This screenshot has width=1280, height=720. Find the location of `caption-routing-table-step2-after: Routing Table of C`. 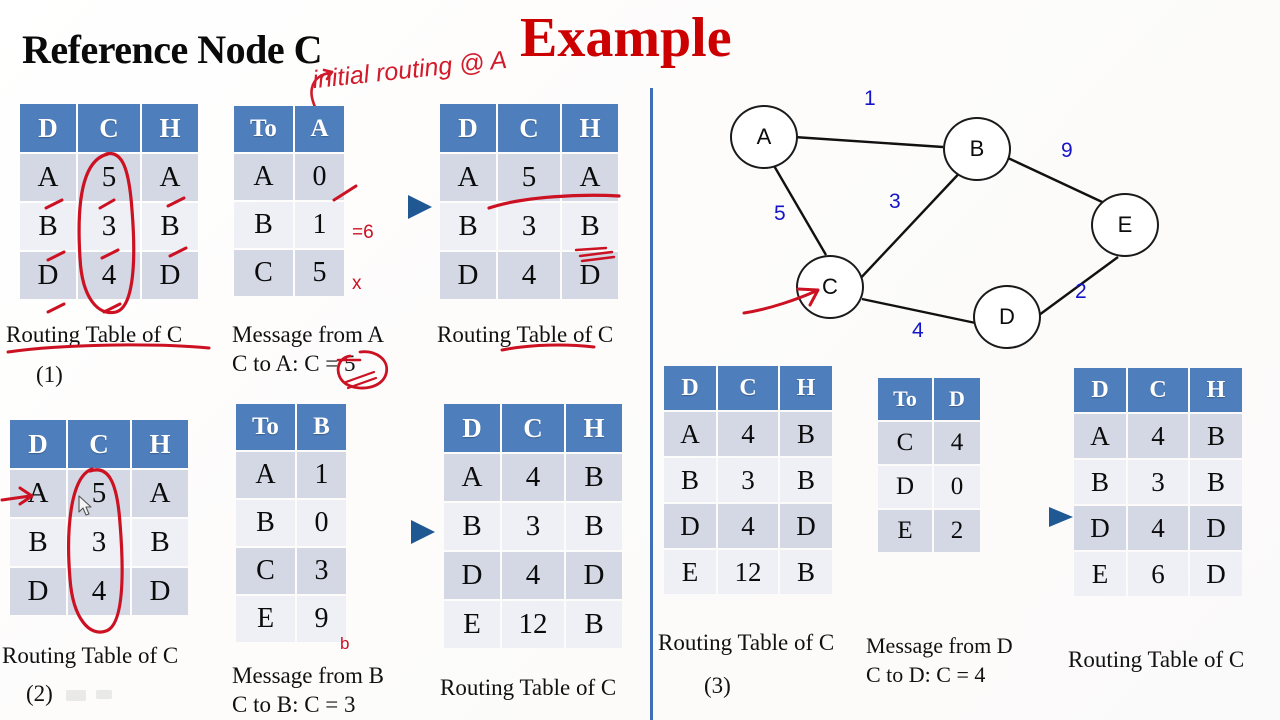

caption-routing-table-step2-after: Routing Table of C is located at coordinates (528, 687).